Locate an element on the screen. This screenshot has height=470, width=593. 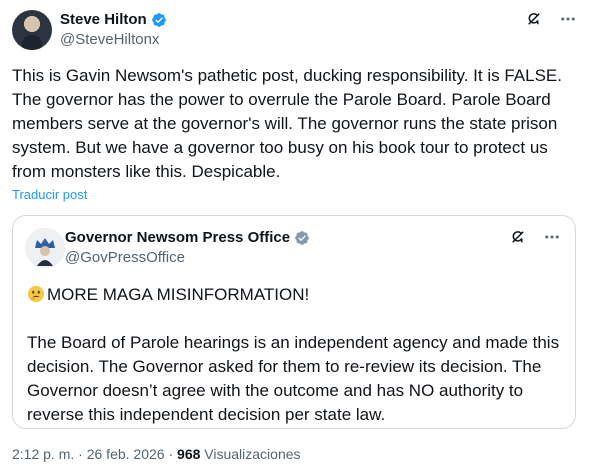
verified-badge-icon is located at coordinates (159, 20).